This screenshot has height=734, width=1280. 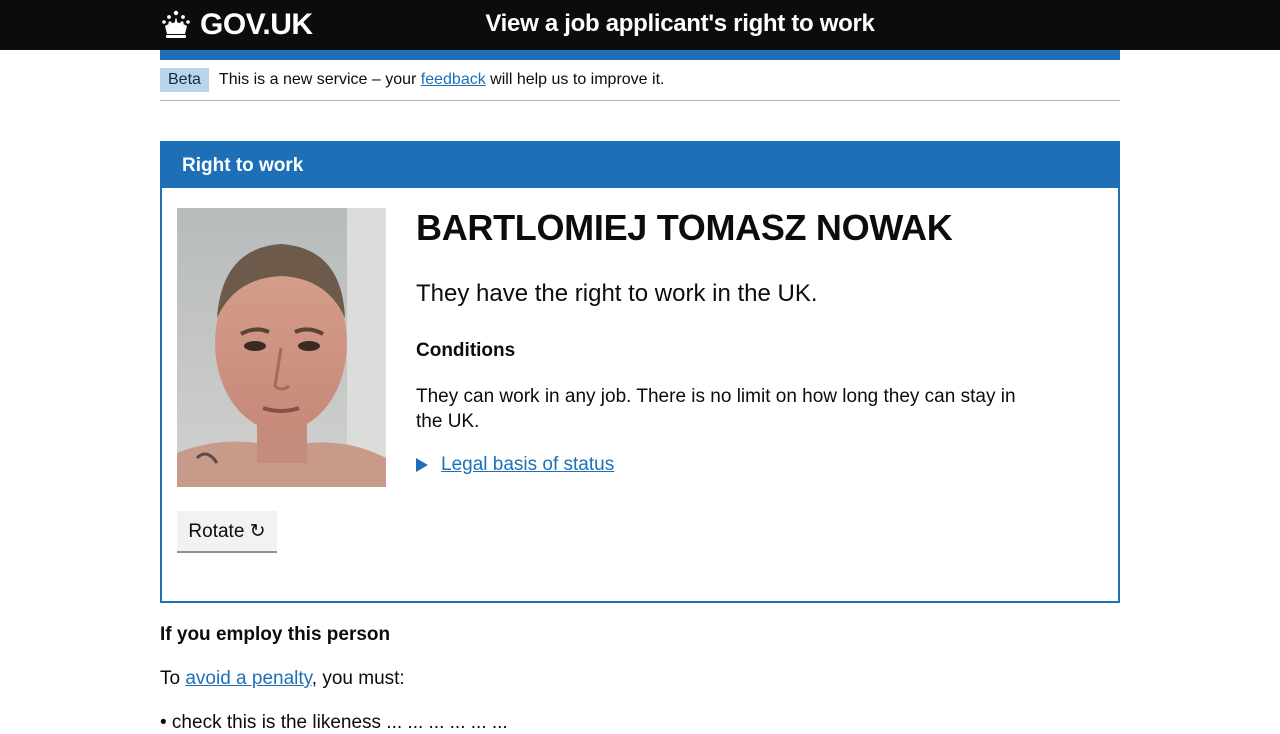 I want to click on header-blue-strip, so click(x=640, y=55).